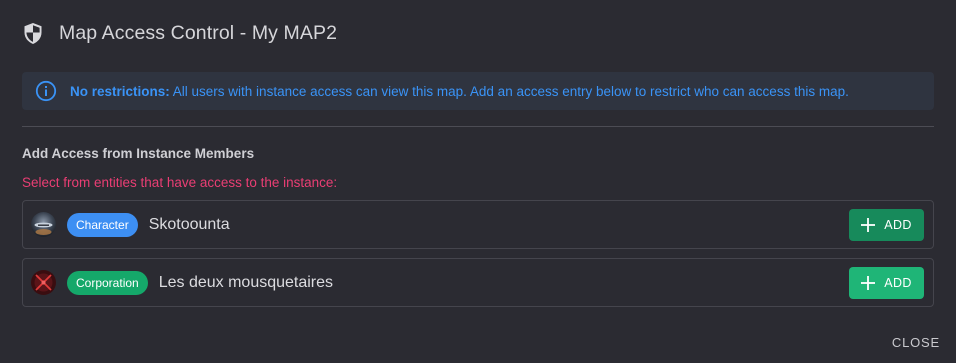 The width and height of the screenshot is (956, 363). What do you see at coordinates (43, 282) in the screenshot?
I see `corporation-avatar` at bounding box center [43, 282].